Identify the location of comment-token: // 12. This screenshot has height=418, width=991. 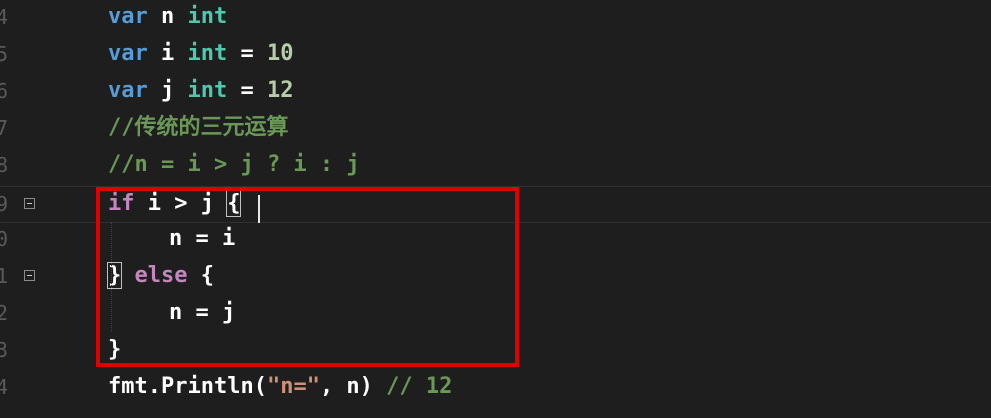
(419, 386).